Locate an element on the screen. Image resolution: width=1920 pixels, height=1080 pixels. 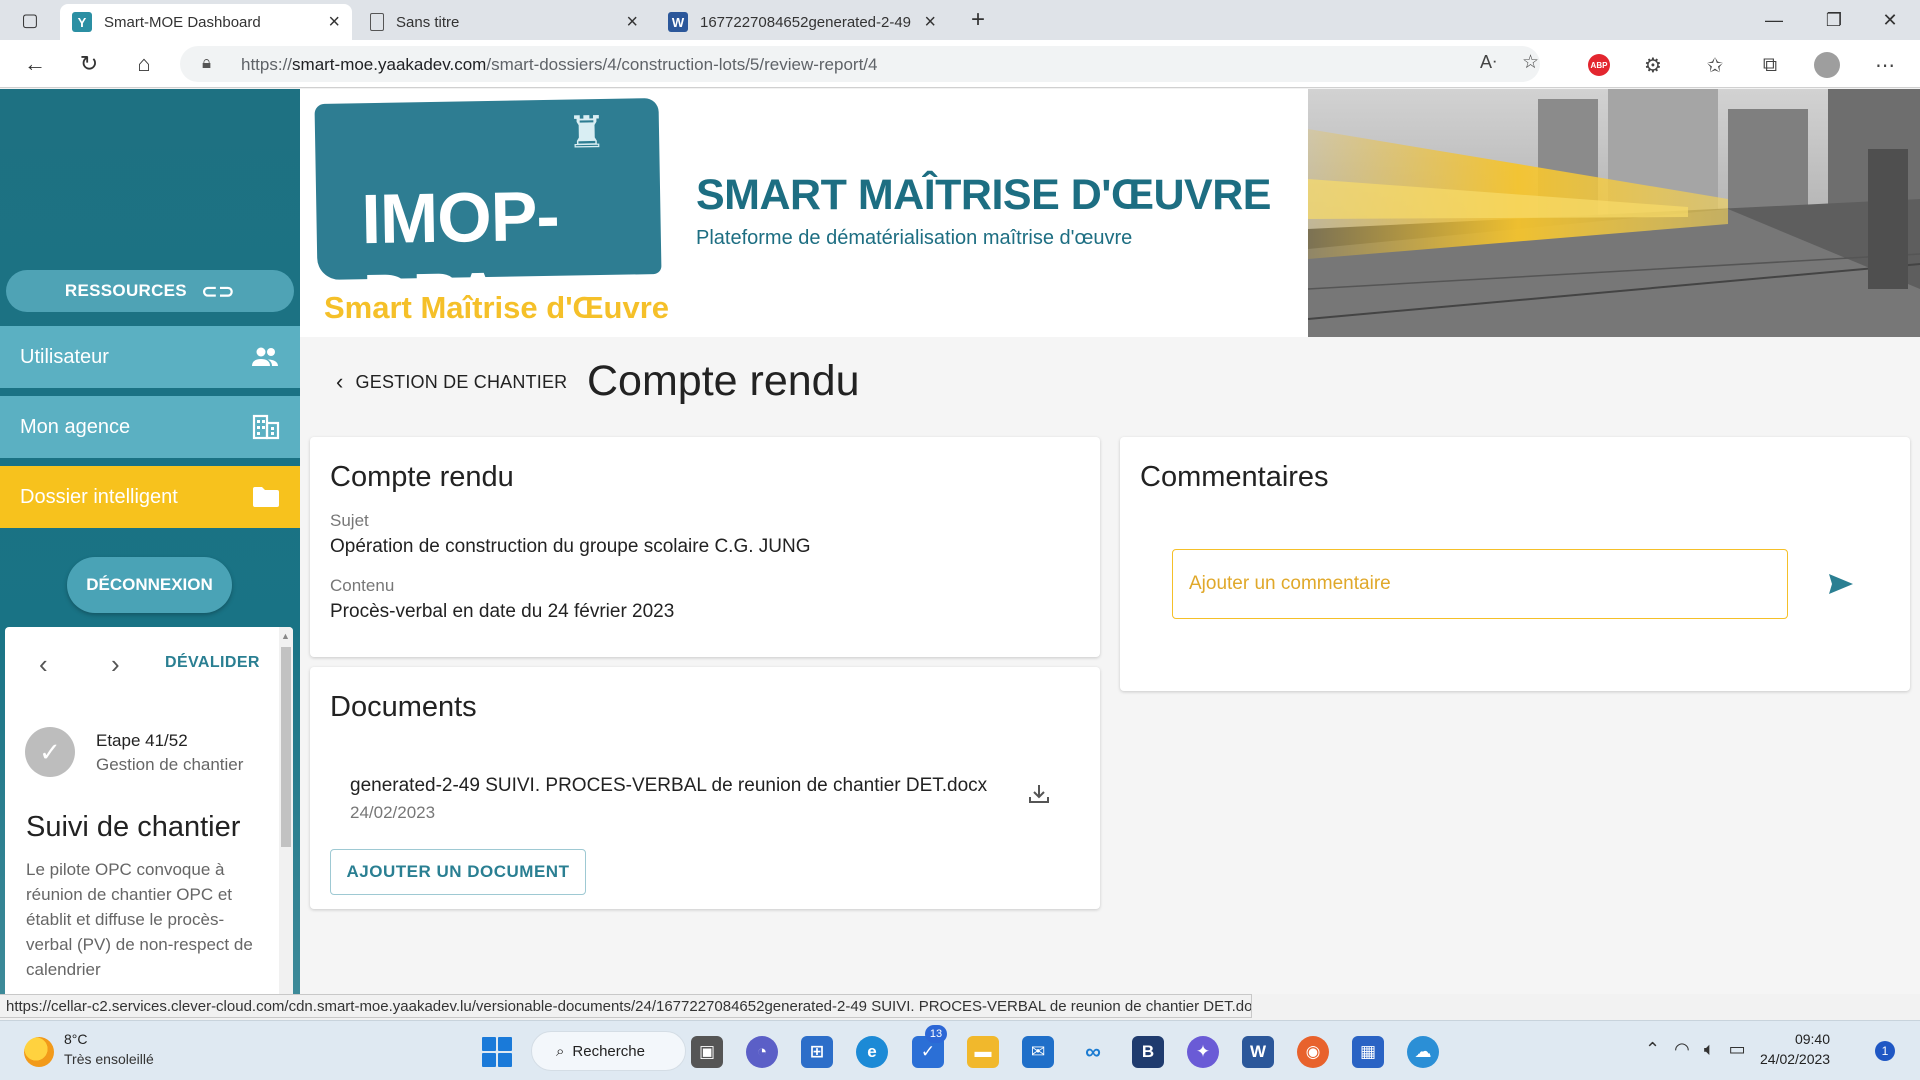
close-window-icon: ✕ is located at coordinates (1890, 20).